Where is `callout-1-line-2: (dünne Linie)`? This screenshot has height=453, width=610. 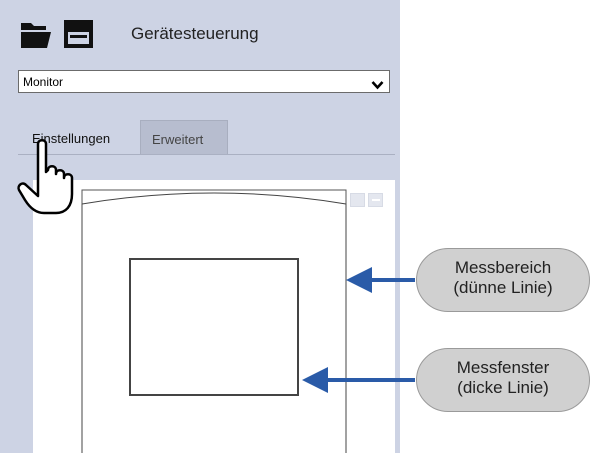
callout-1-line-2: (dünne Linie) is located at coordinates (503, 287).